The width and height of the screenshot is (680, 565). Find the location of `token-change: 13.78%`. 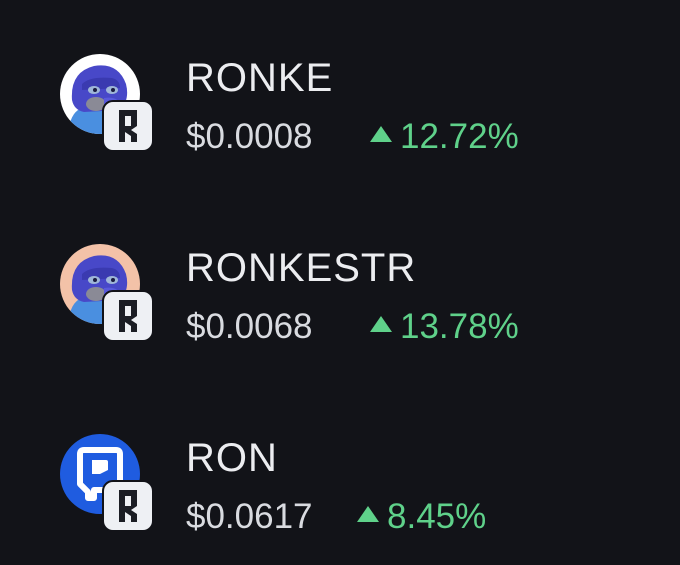

token-change: 13.78% is located at coordinates (444, 327).